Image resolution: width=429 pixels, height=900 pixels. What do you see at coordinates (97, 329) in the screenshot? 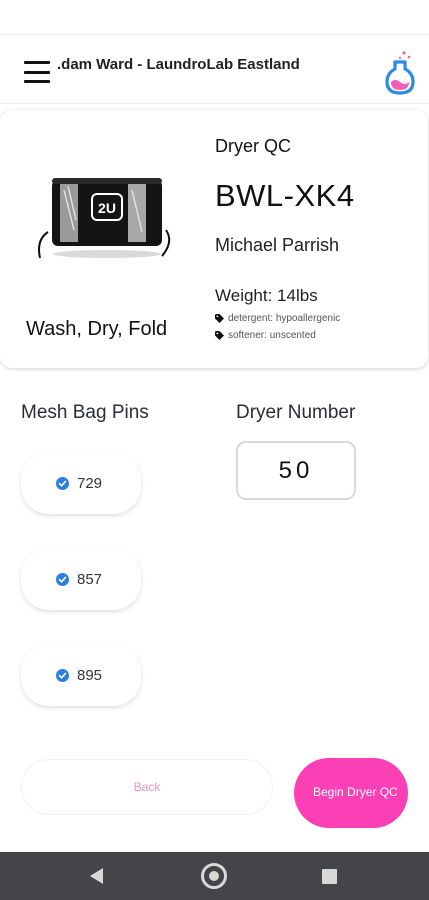
I see `service-type: Wash, Dry, Fold` at bounding box center [97, 329].